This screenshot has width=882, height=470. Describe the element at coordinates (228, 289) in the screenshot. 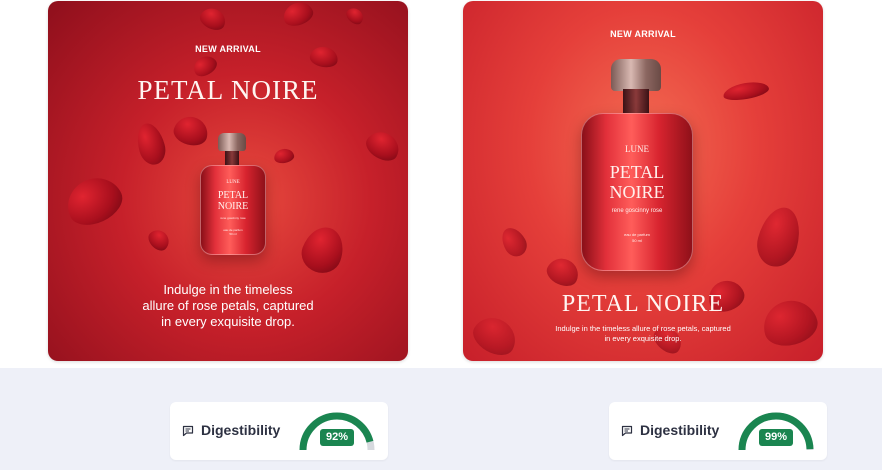

I see `body-line: Indulge in the timeless` at that location.